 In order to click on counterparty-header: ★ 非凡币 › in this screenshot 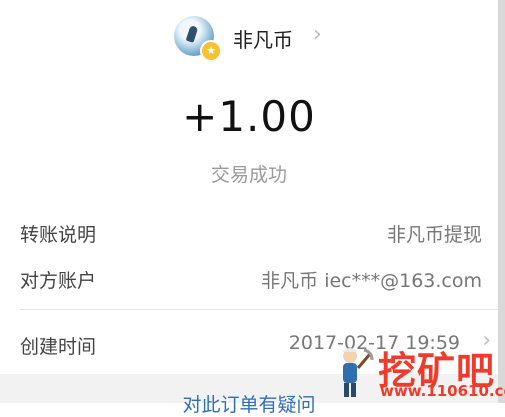, I will do `click(249, 37)`.